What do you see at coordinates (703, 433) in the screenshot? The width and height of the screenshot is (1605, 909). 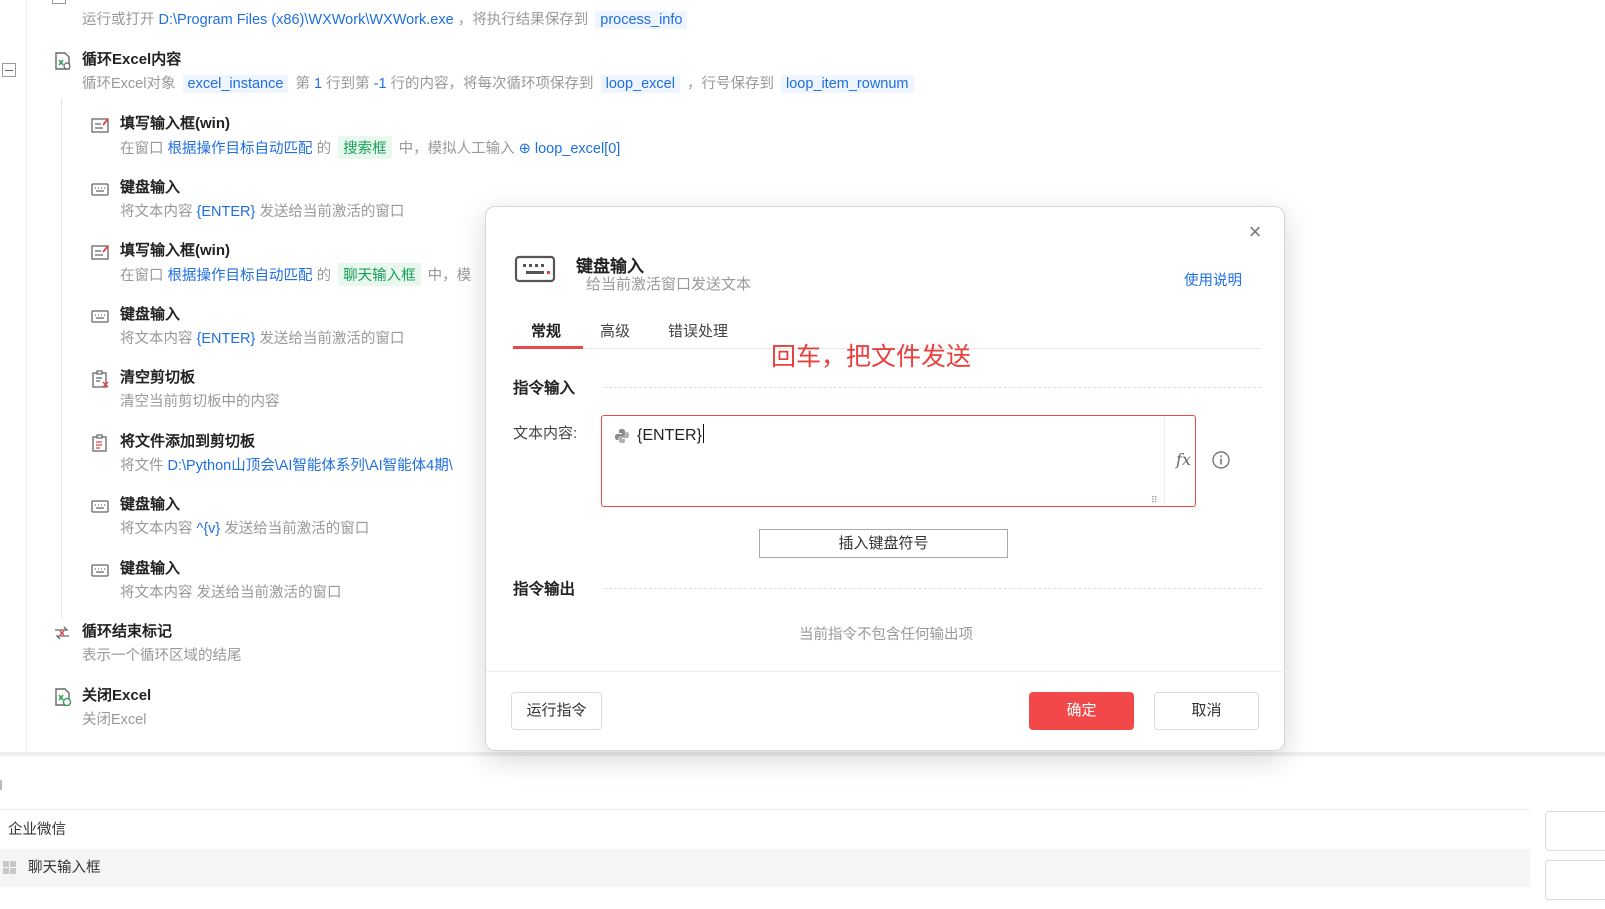 I see `text-caret` at bounding box center [703, 433].